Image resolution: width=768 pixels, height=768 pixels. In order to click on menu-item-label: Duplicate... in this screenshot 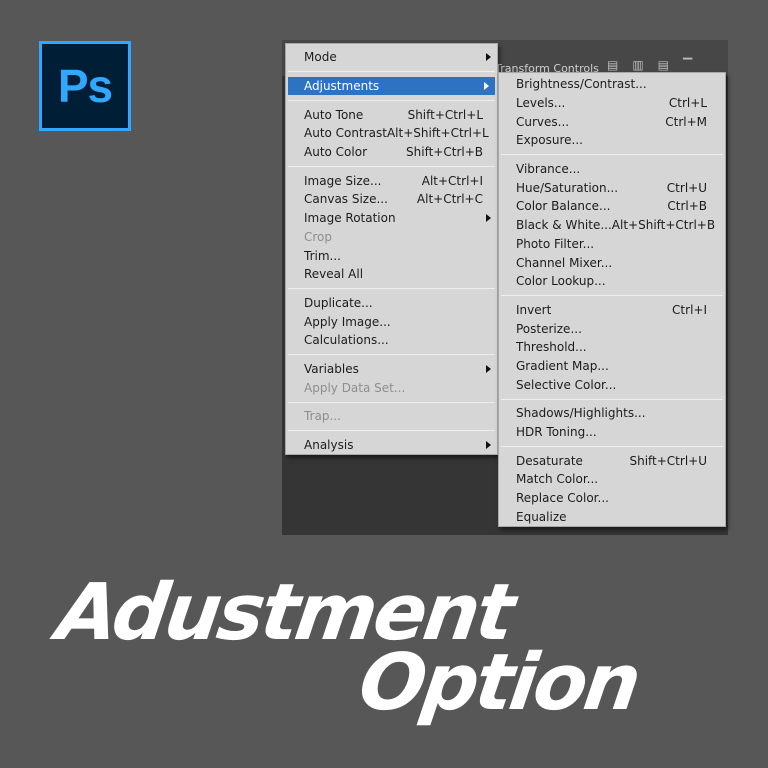, I will do `click(338, 302)`.